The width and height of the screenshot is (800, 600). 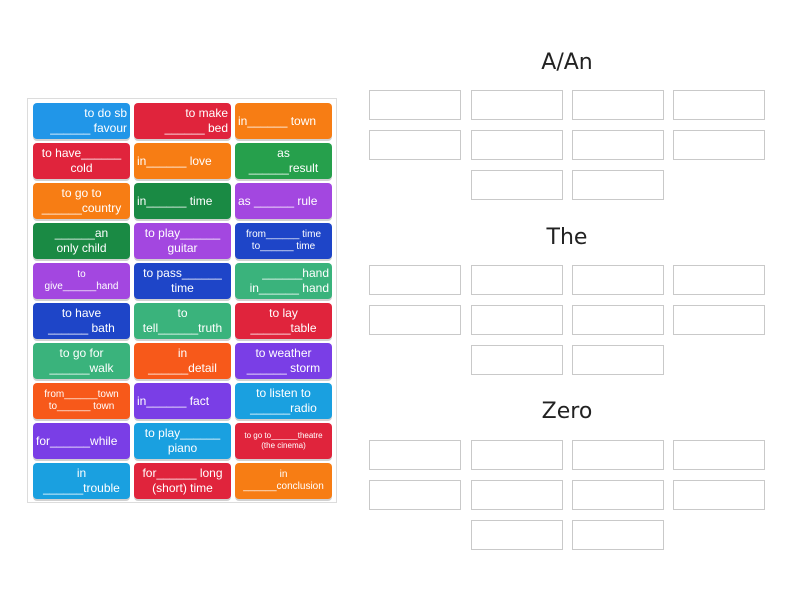 I want to click on card-listen-radio: to listen to ______radio, so click(x=283, y=401).